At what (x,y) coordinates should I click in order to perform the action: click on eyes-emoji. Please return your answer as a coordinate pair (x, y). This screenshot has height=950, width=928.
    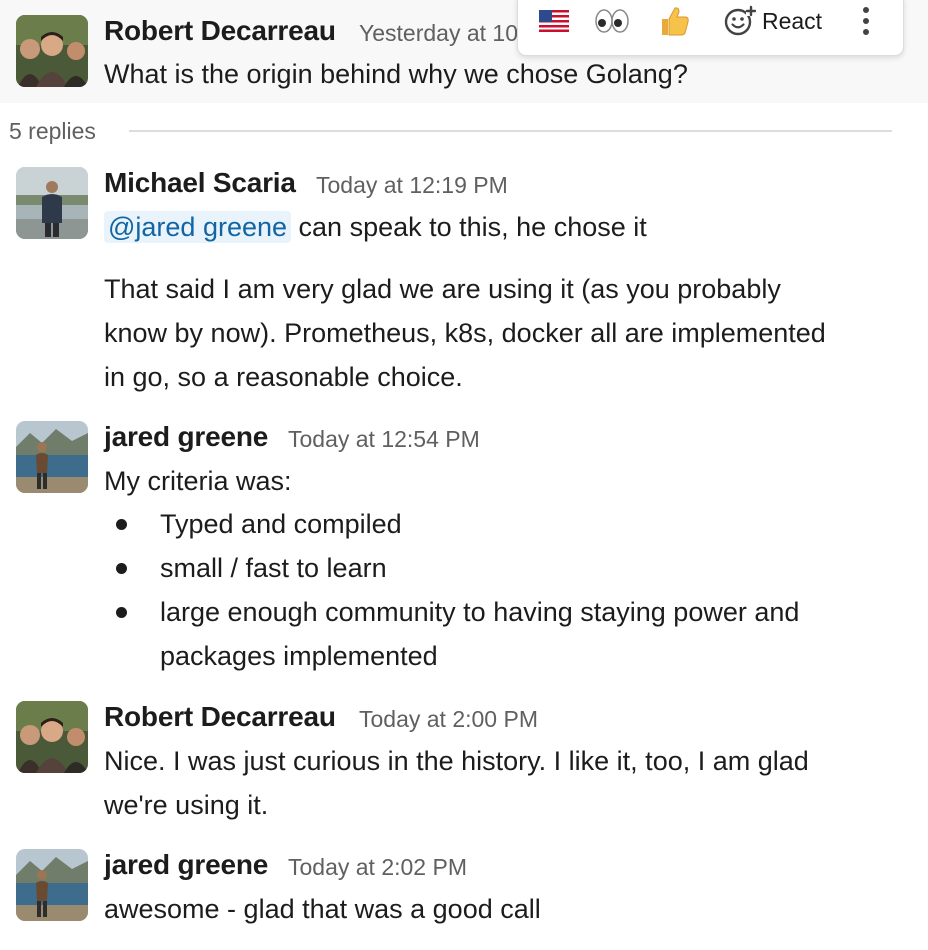
    Looking at the image, I should click on (612, 21).